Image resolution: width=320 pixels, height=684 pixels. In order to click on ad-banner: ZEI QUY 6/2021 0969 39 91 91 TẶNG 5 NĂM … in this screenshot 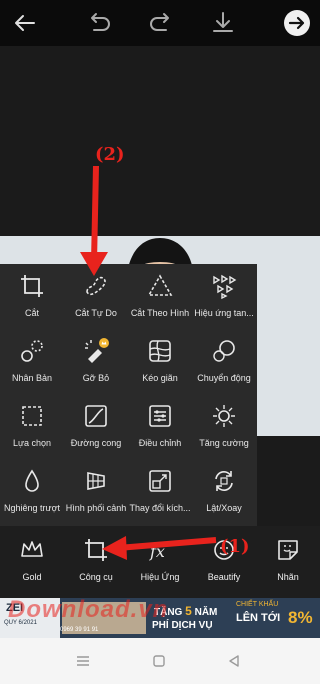, I will do `click(160, 618)`.